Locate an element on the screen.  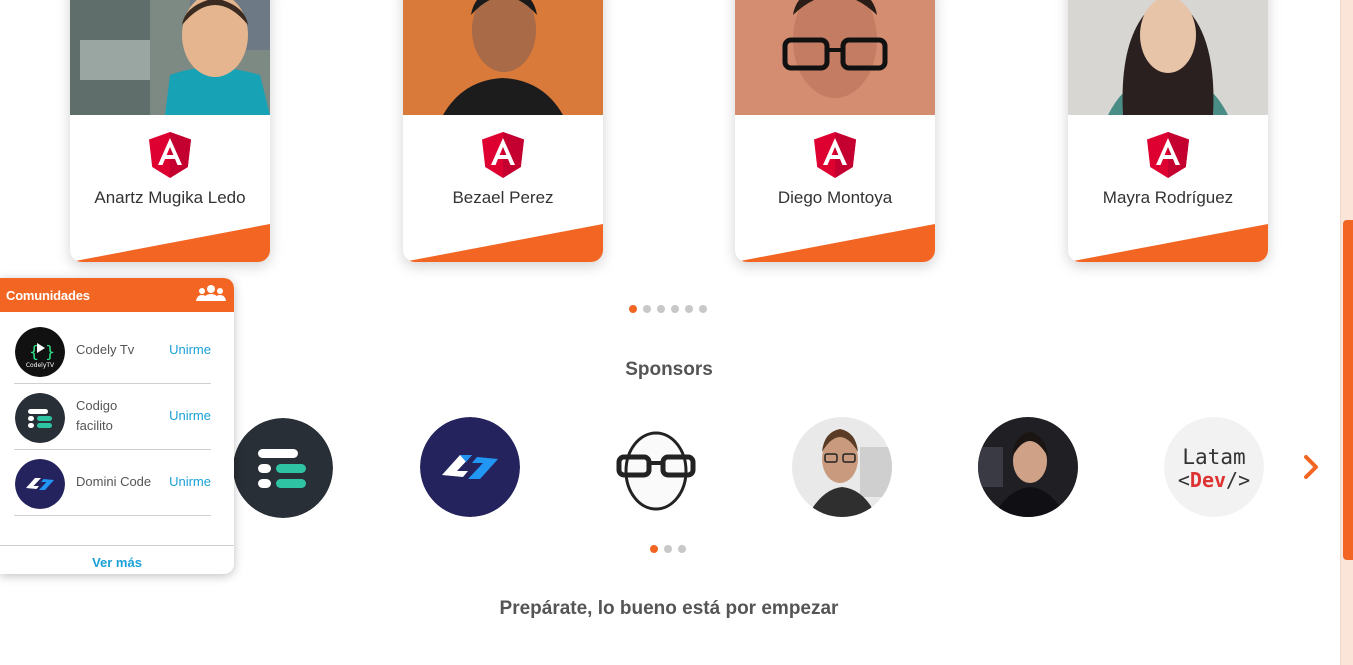
speaker-card: Anartz Mugika Ledo is located at coordinates (170, 131).